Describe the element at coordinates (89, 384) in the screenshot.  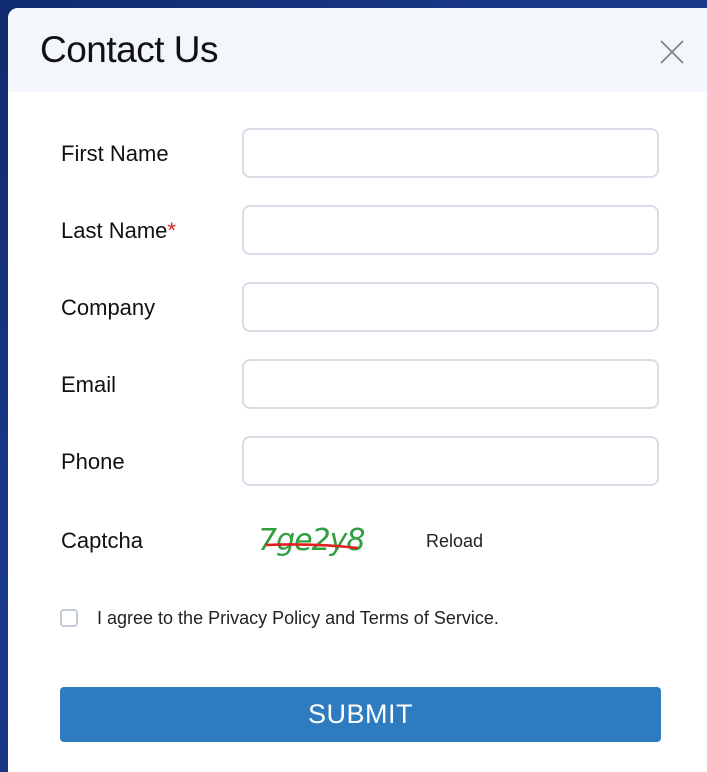
I see `email-label: Email` at that location.